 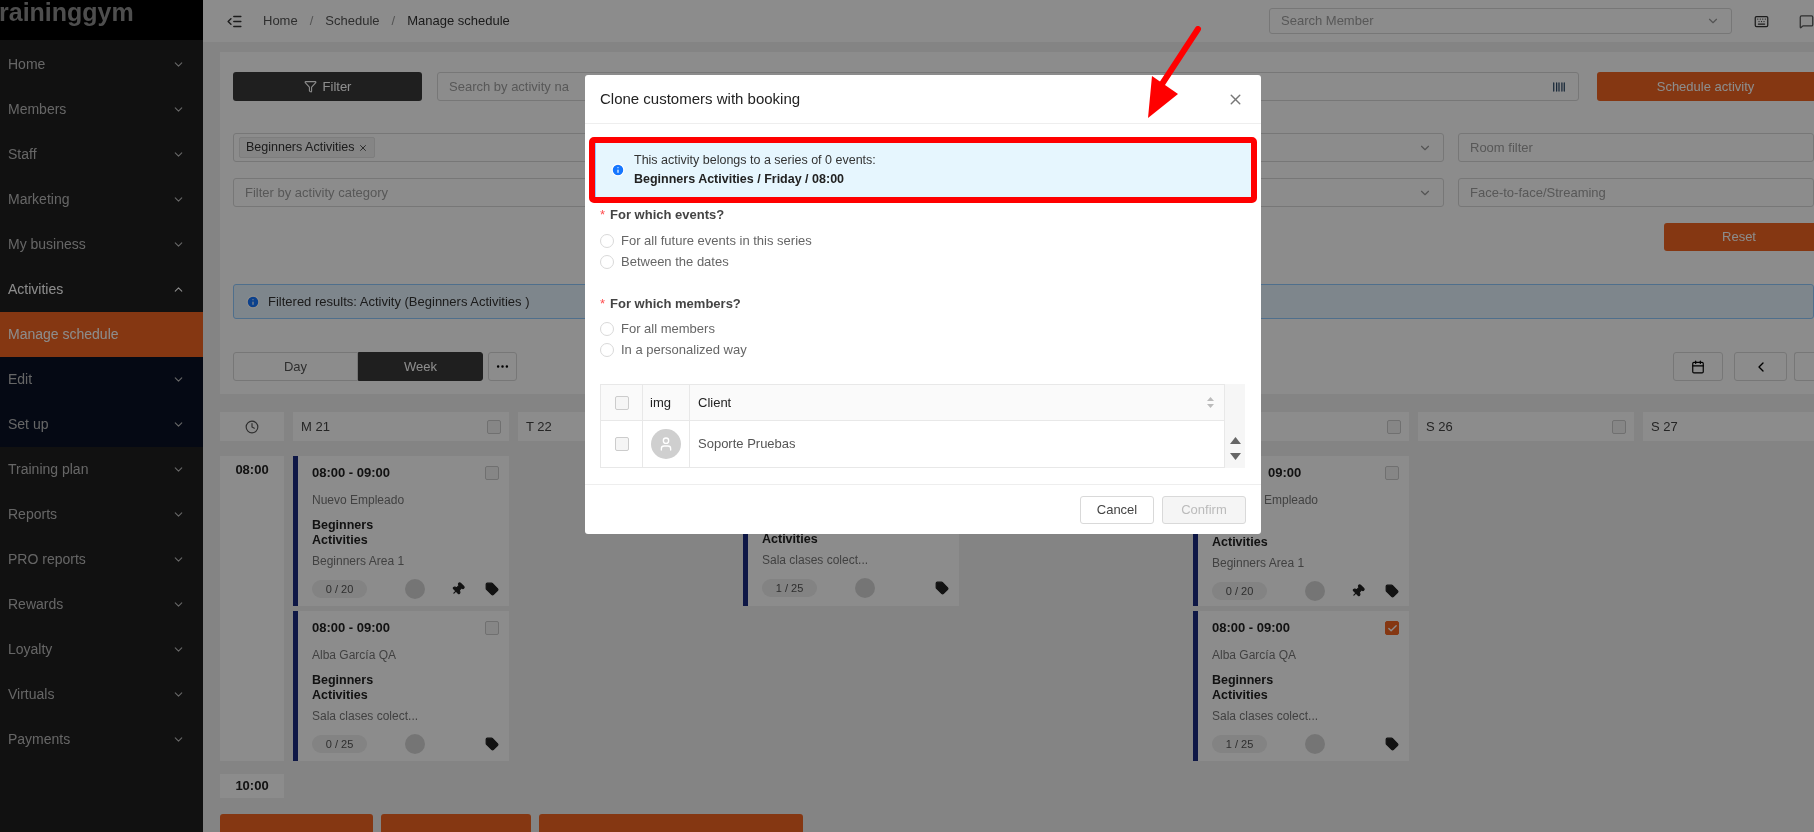 I want to click on event-teacher: Nuevo Empleado, so click(x=359, y=500).